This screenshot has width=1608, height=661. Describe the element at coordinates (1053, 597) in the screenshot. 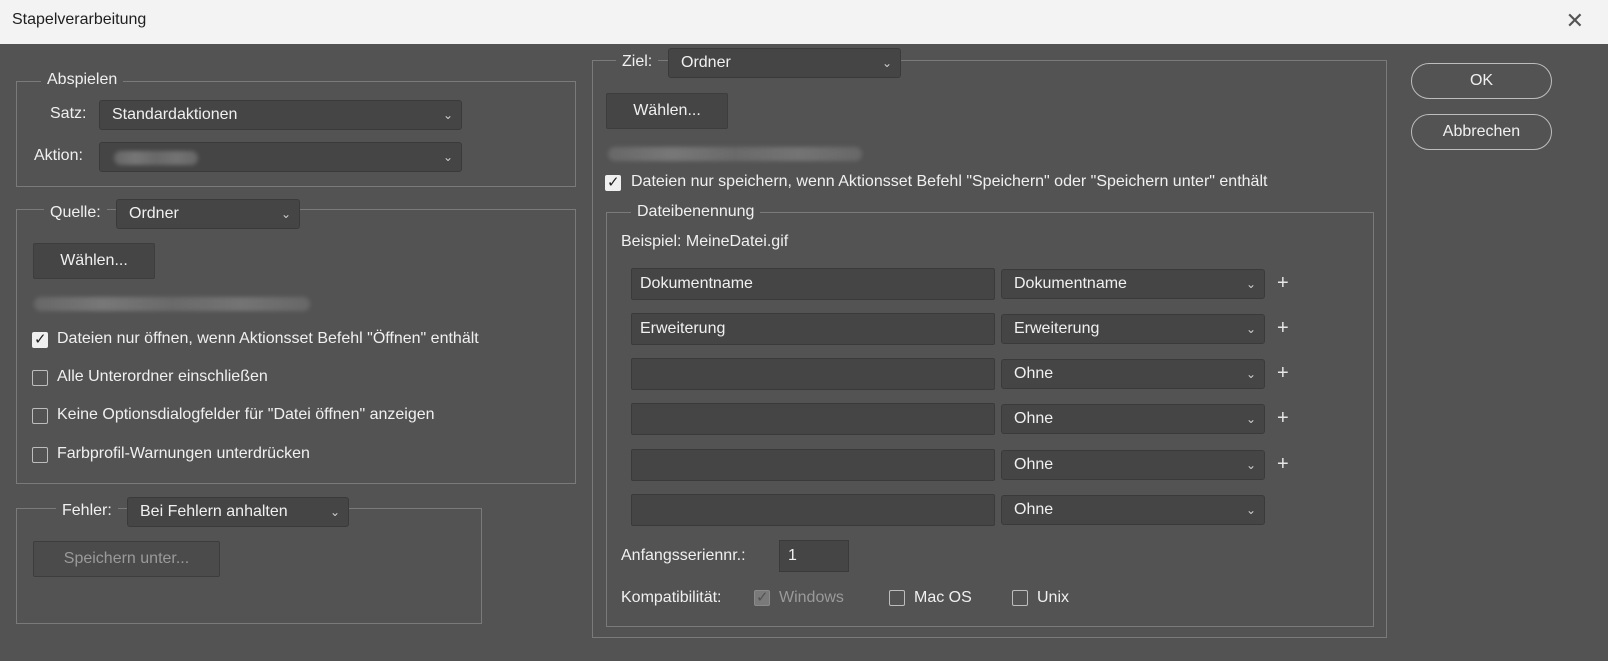

I see `compat-unix-label: Unix` at that location.